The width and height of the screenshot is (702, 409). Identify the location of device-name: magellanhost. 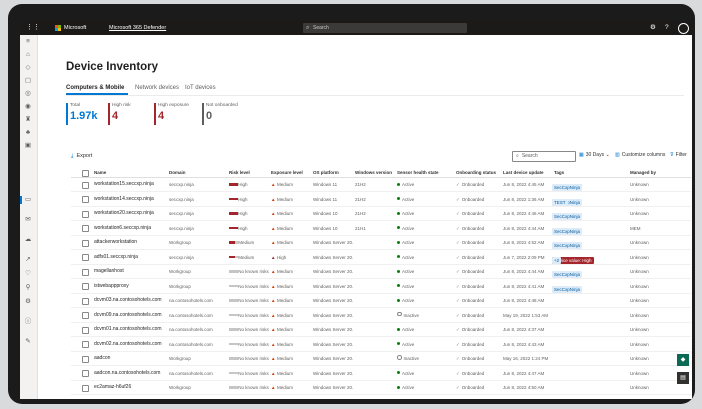
(130, 271).